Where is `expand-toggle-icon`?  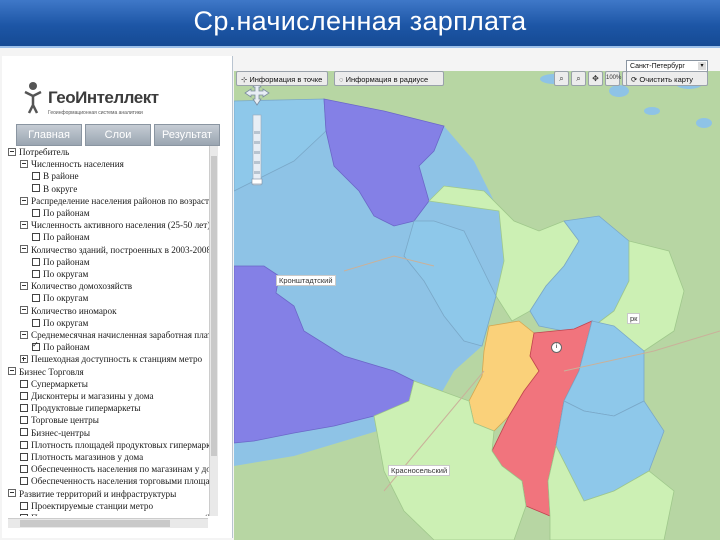
expand-toggle-icon is located at coordinates (24, 359).